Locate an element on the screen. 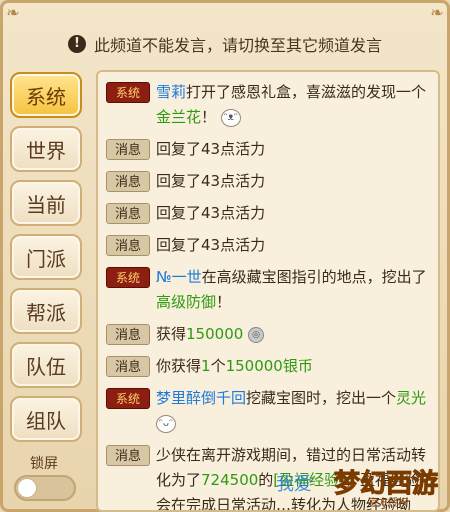 This screenshot has width=450, height=512. watermark-text: 我爱 is located at coordinates (294, 484).